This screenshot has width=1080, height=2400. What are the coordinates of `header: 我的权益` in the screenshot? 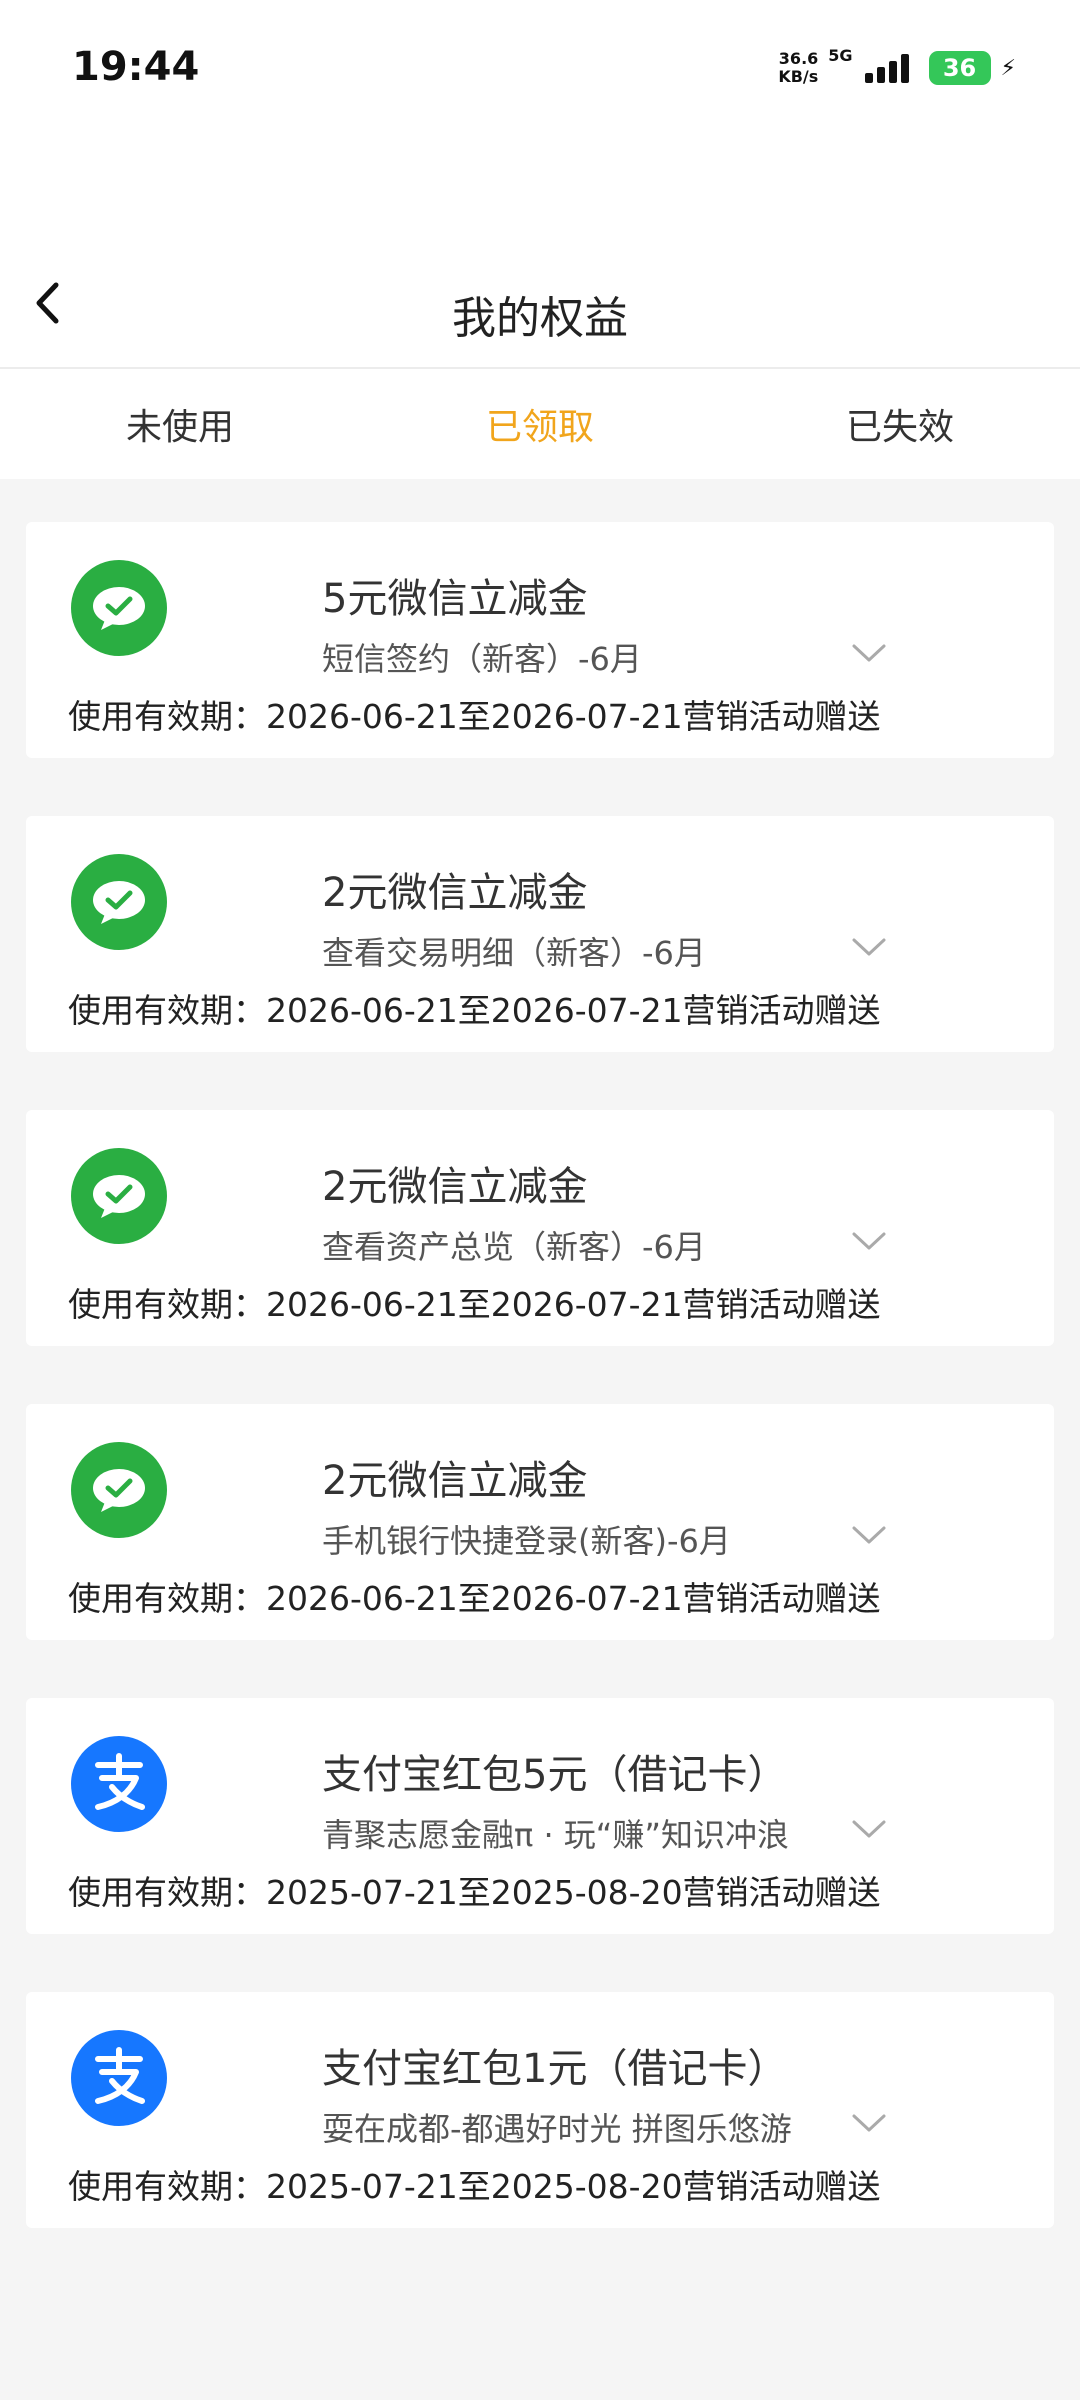 It's located at (540, 254).